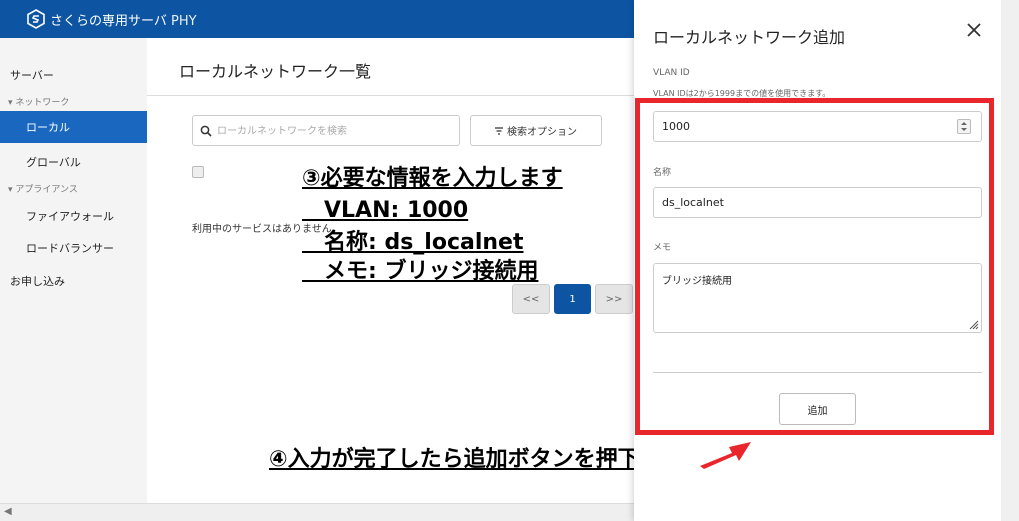 This screenshot has width=1019, height=521. What do you see at coordinates (817, 372) in the screenshot?
I see `drawer-divider` at bounding box center [817, 372].